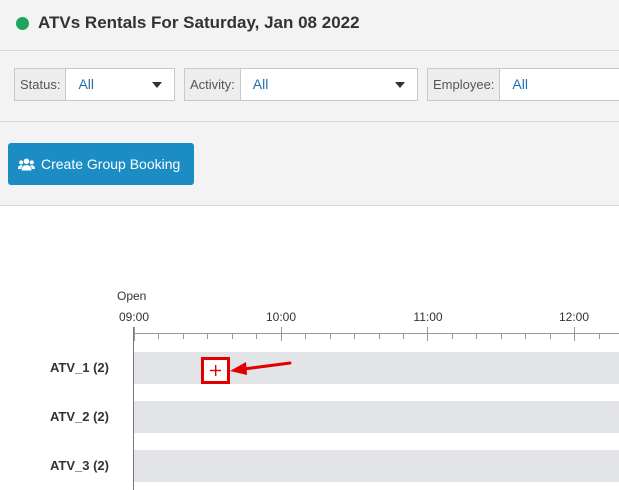 This screenshot has width=619, height=490. What do you see at coordinates (520, 84) in the screenshot?
I see `employee-filter-selected: All` at bounding box center [520, 84].